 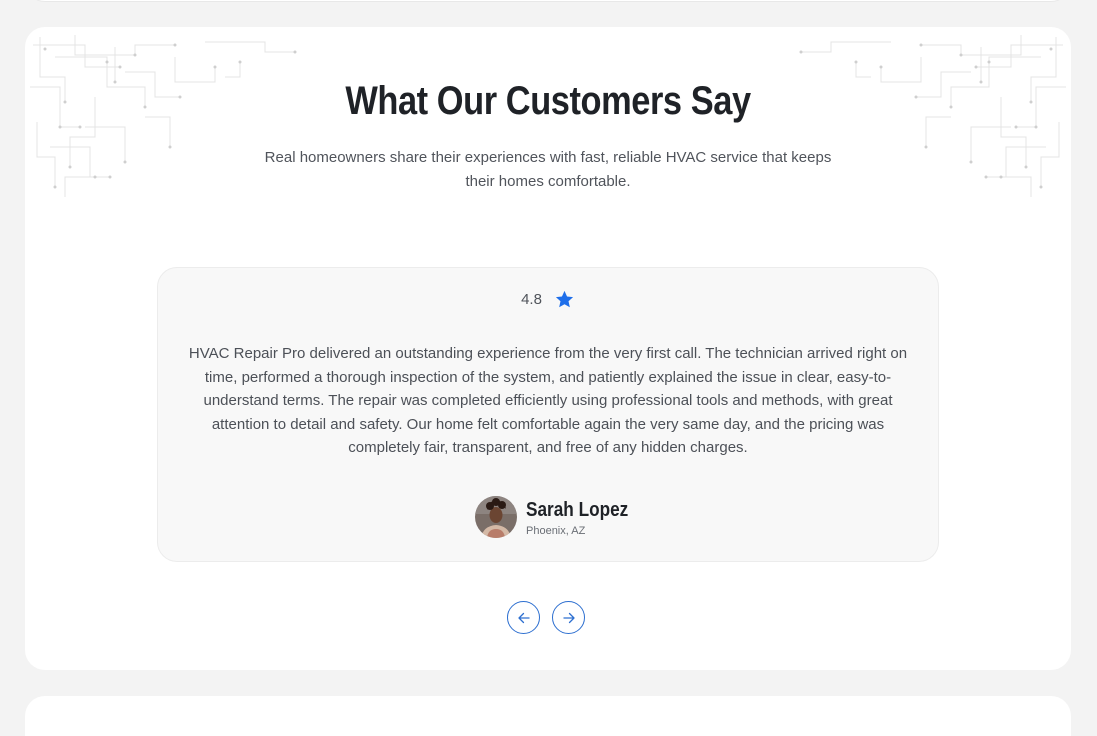 What do you see at coordinates (496, 517) in the screenshot?
I see `avatar` at bounding box center [496, 517].